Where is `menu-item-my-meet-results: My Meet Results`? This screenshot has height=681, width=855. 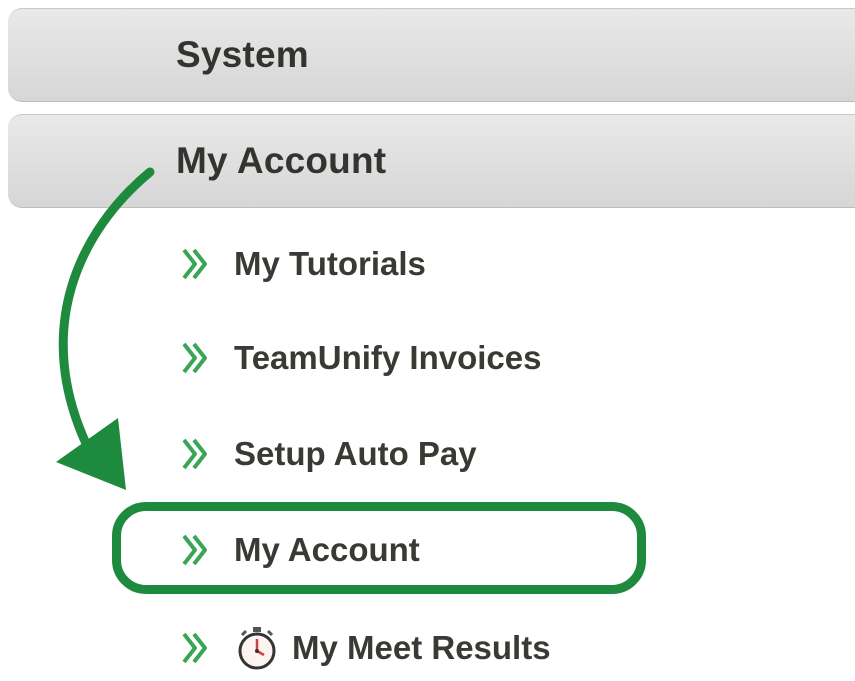 menu-item-my-meet-results: My Meet Results is located at coordinates (364, 648).